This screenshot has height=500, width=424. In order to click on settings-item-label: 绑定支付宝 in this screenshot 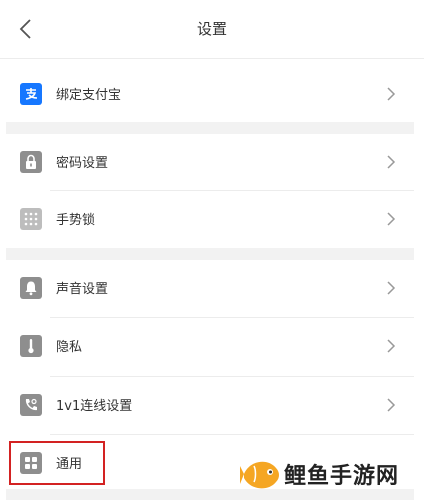, I will do `click(89, 95)`.